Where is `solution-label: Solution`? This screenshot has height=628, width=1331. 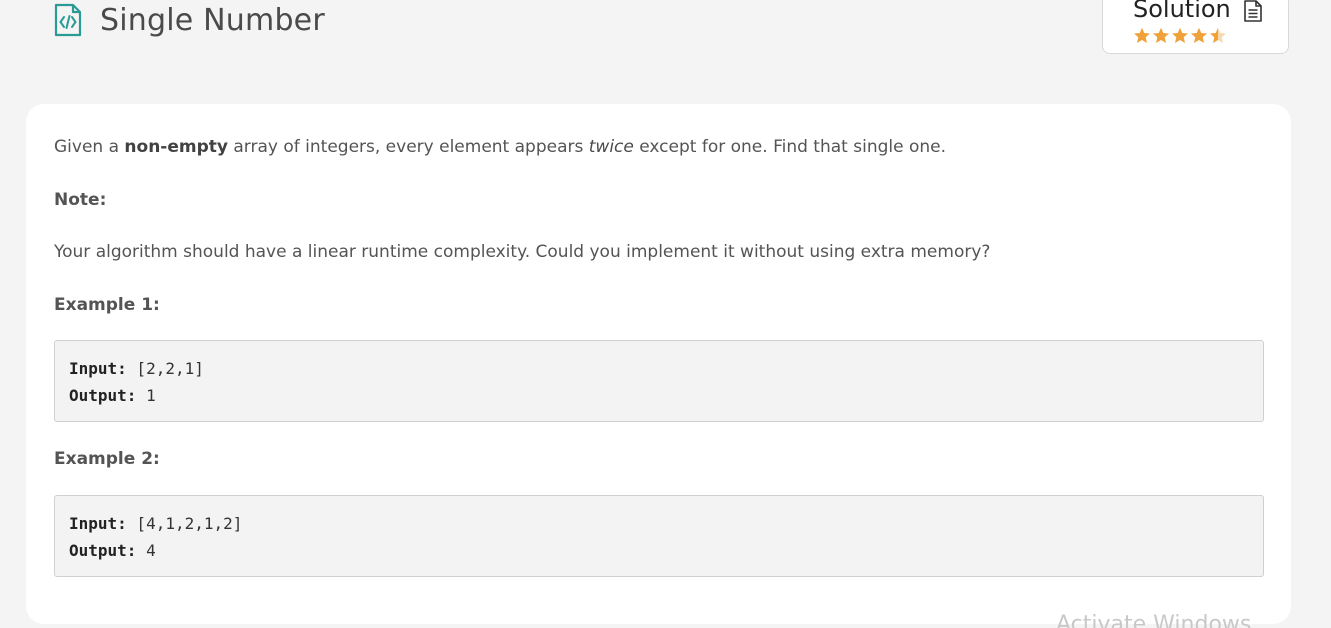
solution-label: Solution is located at coordinates (1182, 11).